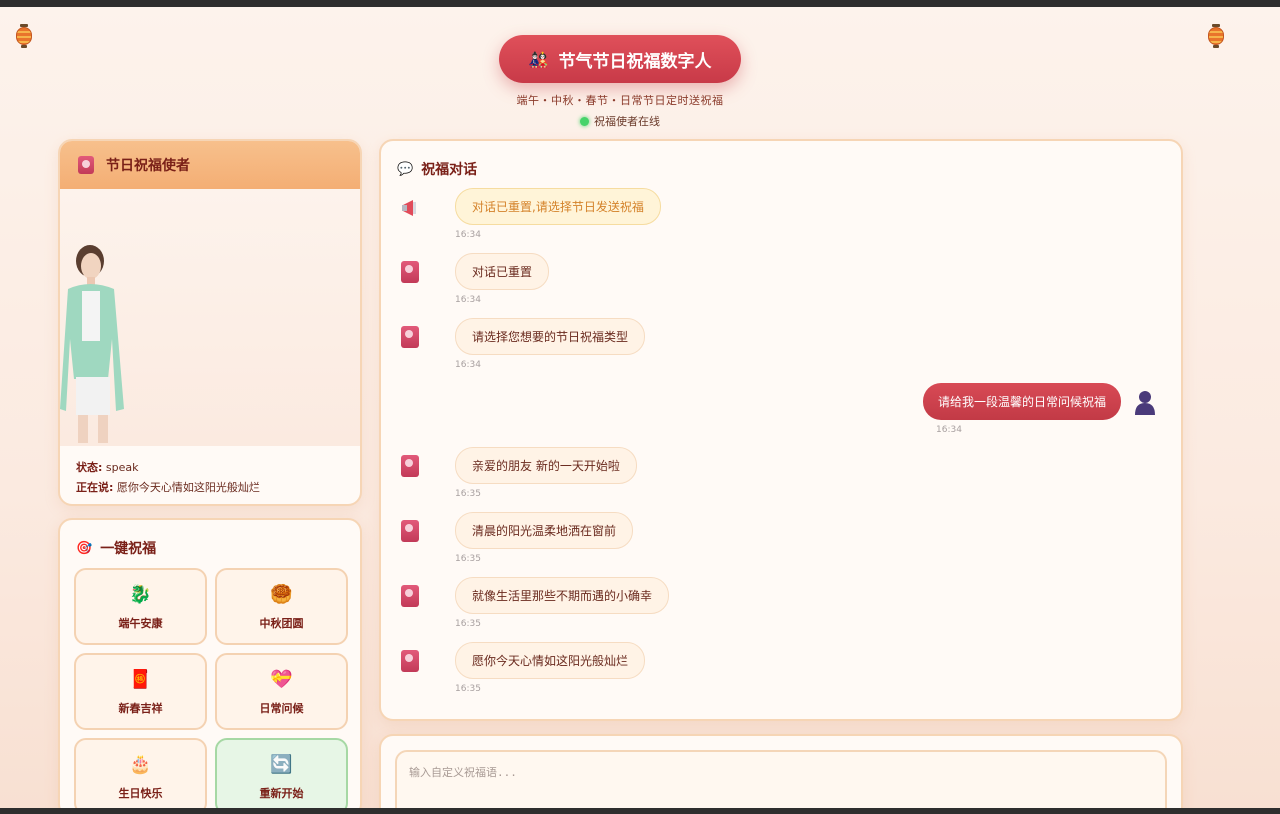 The width and height of the screenshot is (1280, 814). Describe the element at coordinates (281, 793) in the screenshot. I see `button-label: 重新开始` at that location.